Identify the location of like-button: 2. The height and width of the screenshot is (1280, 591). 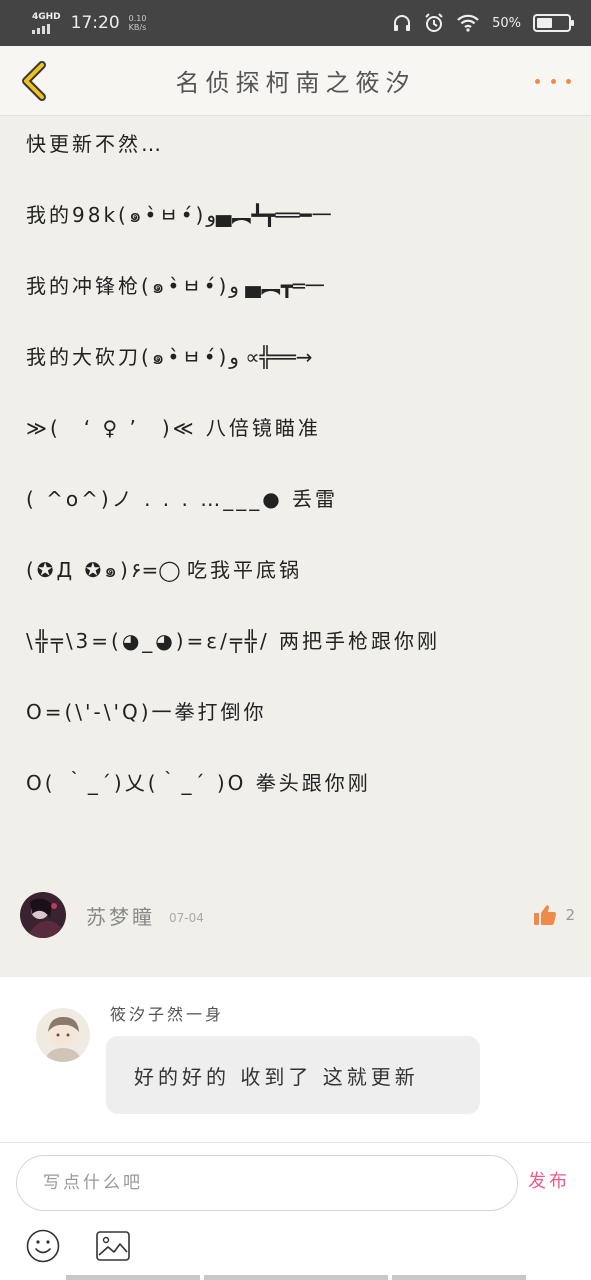
(554, 915).